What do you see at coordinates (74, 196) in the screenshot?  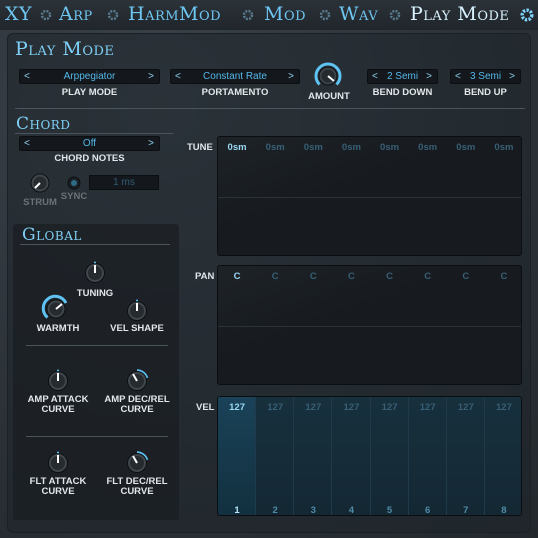 I see `sync-label: SYNC` at bounding box center [74, 196].